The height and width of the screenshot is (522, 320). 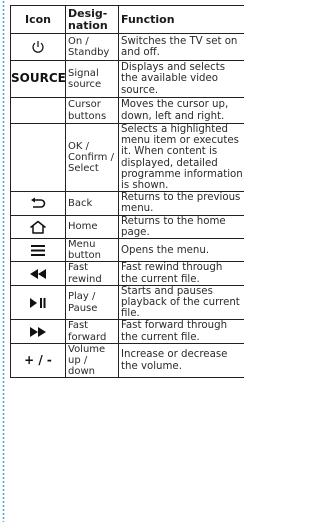 What do you see at coordinates (84, 256) in the screenshot?
I see `designation-line: button` at bounding box center [84, 256].